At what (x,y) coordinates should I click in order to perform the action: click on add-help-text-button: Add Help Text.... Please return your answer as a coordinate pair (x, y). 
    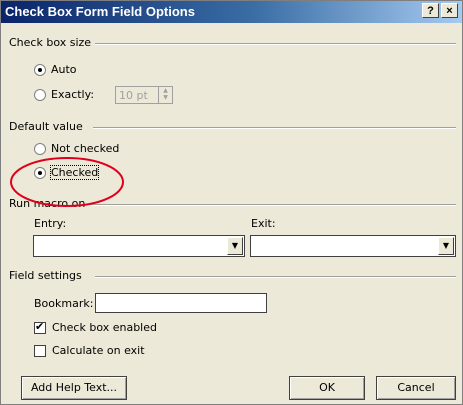
    Looking at the image, I should click on (74, 388).